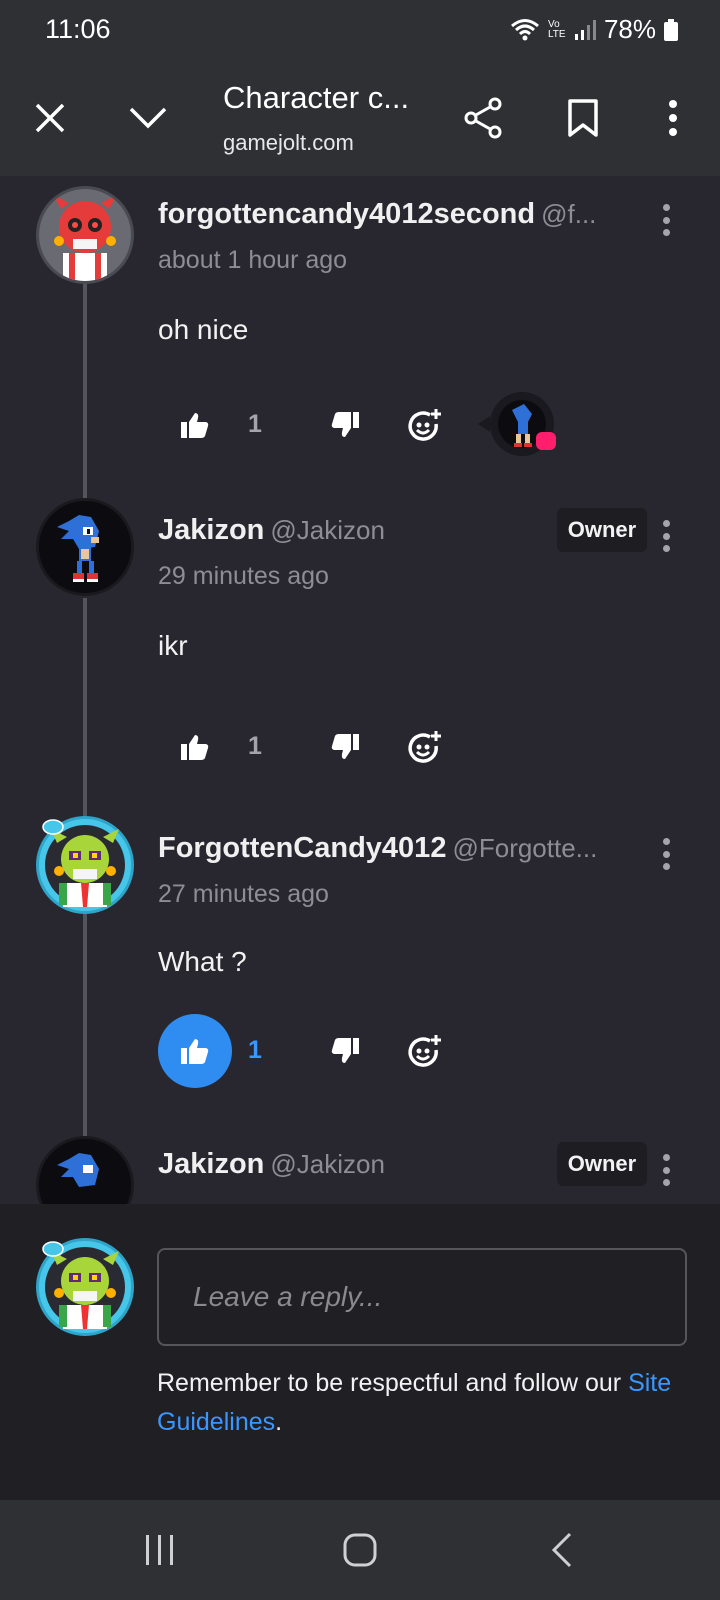  What do you see at coordinates (524, 29) in the screenshot?
I see `wifi-icon` at bounding box center [524, 29].